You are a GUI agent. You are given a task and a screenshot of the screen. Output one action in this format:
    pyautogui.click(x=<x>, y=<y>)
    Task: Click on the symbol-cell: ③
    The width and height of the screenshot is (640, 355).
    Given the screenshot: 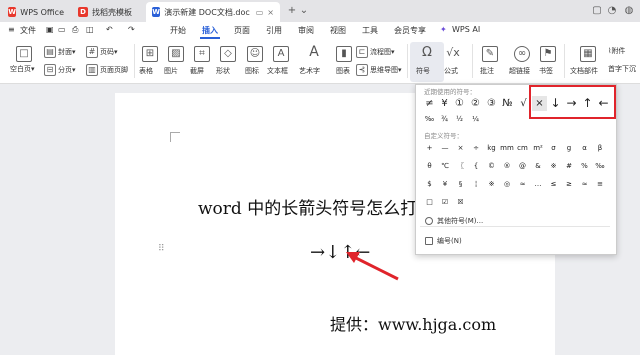 What is the action you would take?
    pyautogui.click(x=491, y=103)
    